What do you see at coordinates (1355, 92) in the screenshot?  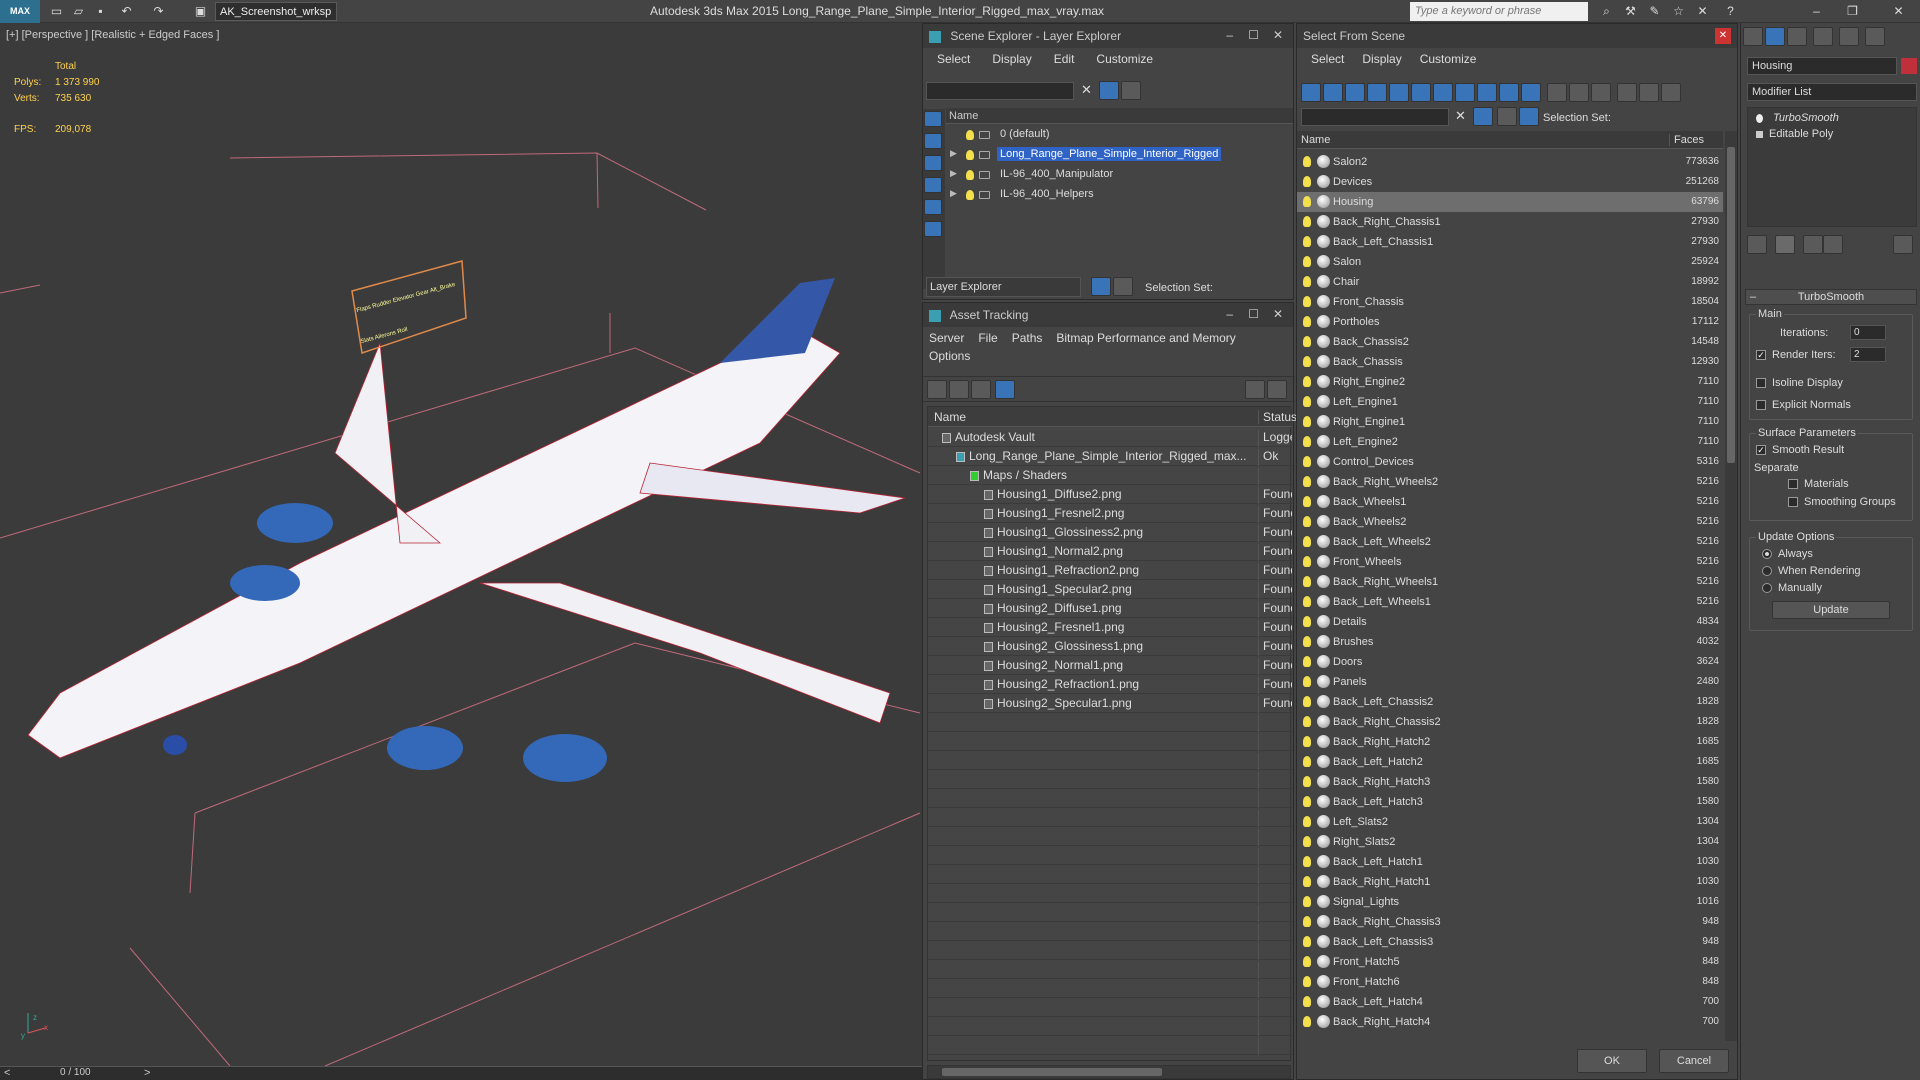 I see `filter-lights-icon` at bounding box center [1355, 92].